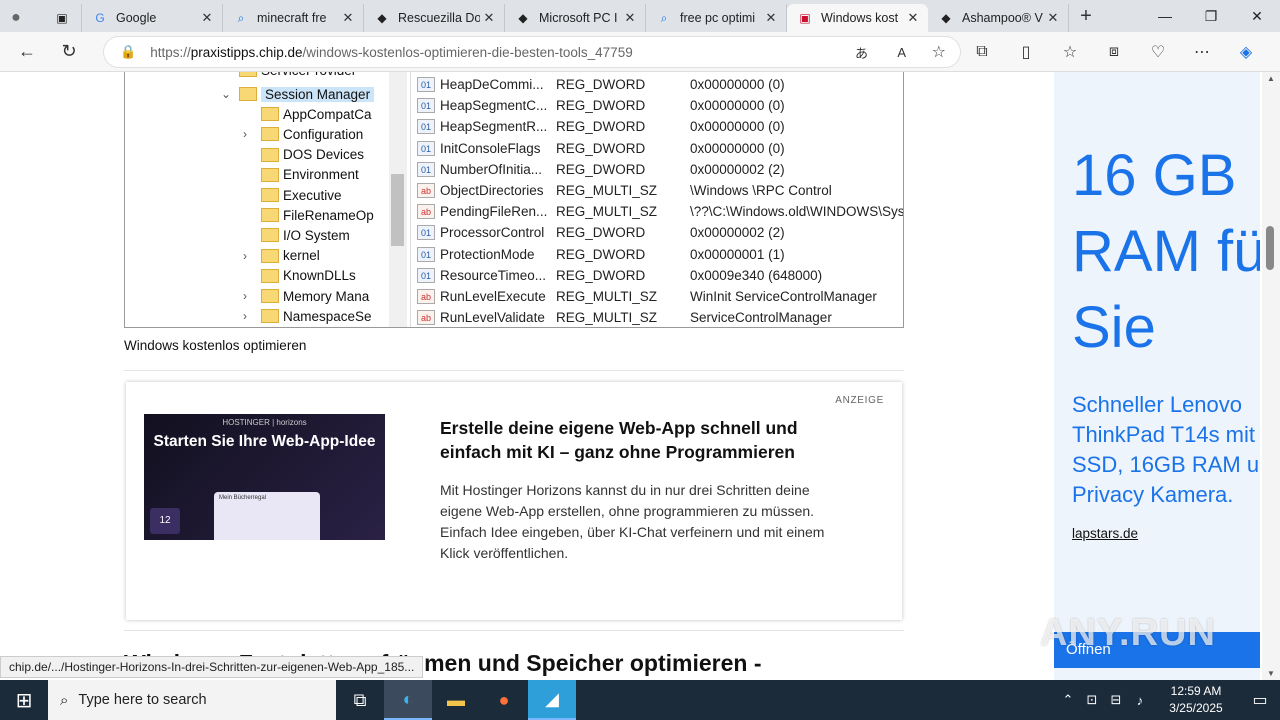 The height and width of the screenshot is (720, 1280). What do you see at coordinates (1271, 78) in the screenshot?
I see `scroll-up-arrow-icon: ▲` at bounding box center [1271, 78].